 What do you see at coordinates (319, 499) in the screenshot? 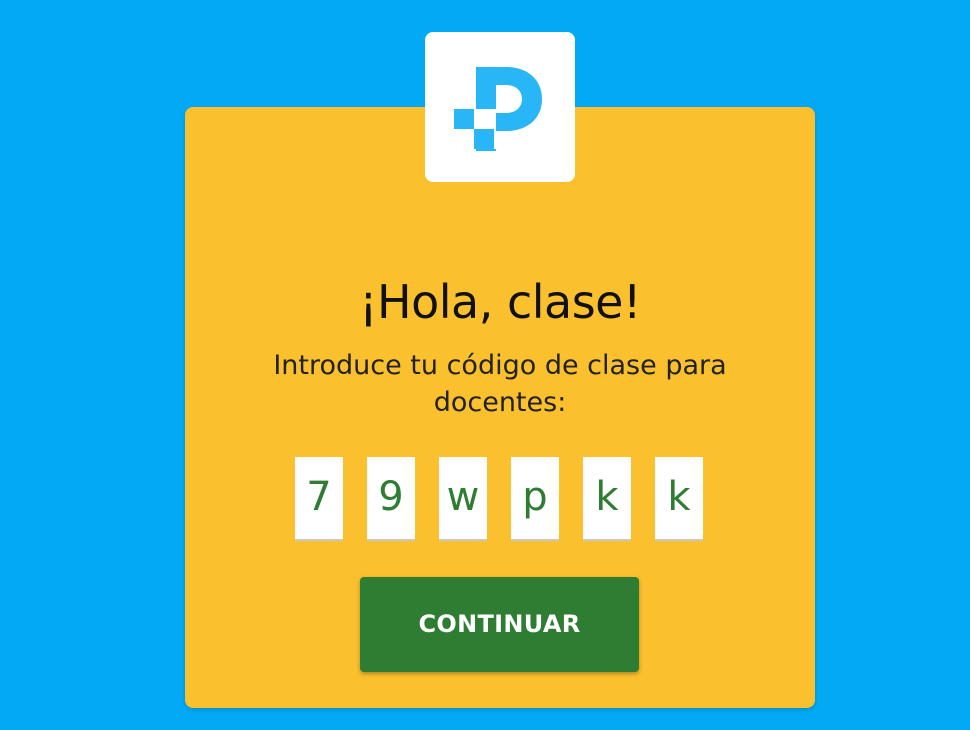
I see `code-char-input-1: 7` at bounding box center [319, 499].